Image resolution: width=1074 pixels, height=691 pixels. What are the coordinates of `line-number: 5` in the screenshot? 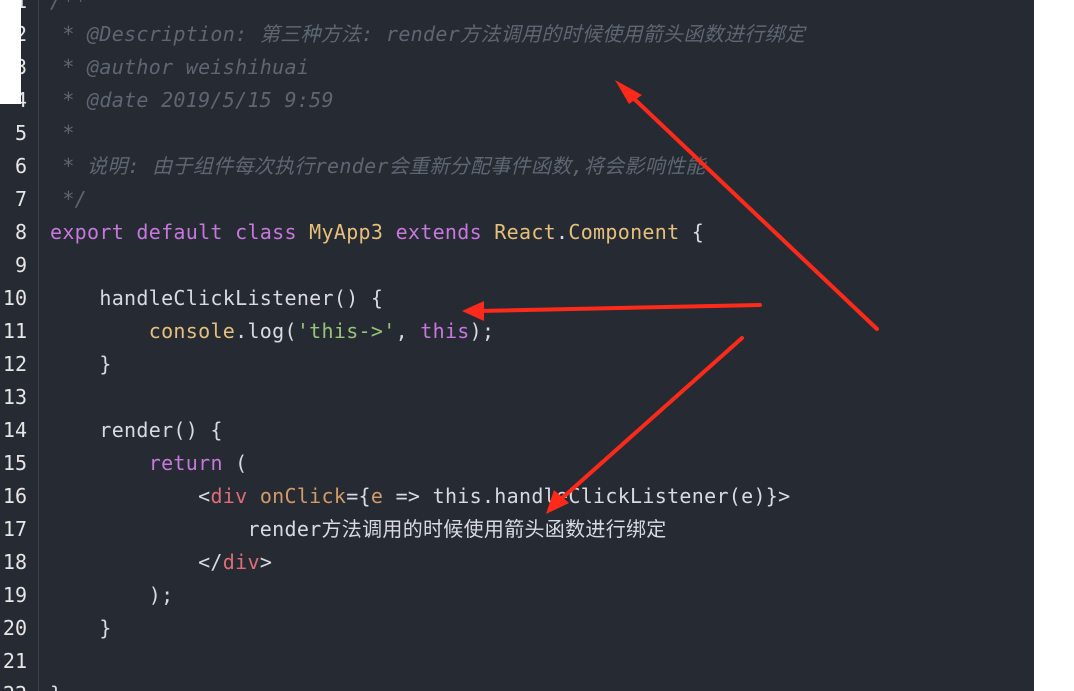 It's located at (20, 133).